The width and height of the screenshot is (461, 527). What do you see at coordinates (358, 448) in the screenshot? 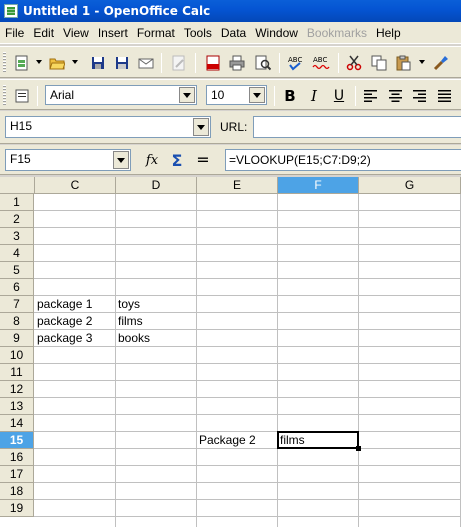
I see `fill-handle` at bounding box center [358, 448].